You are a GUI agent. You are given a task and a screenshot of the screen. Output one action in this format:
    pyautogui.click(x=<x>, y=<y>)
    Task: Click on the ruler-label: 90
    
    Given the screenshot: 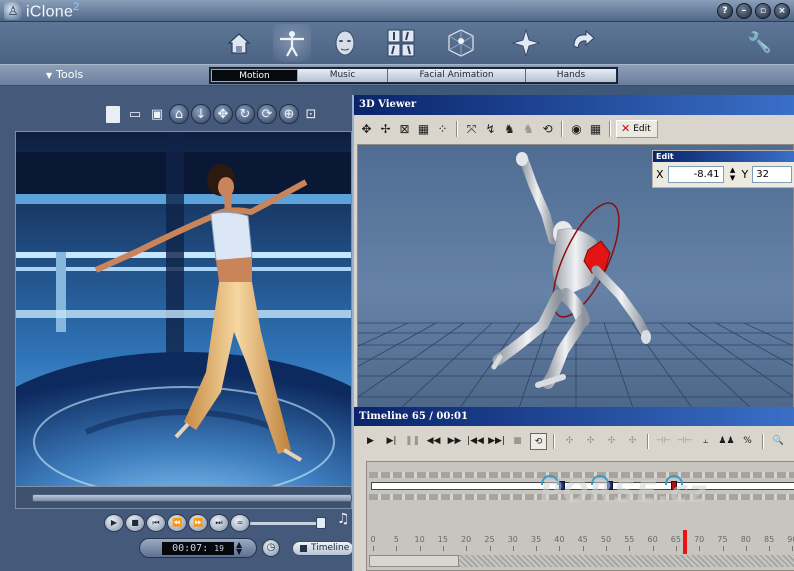 What is the action you would take?
    pyautogui.click(x=790, y=539)
    